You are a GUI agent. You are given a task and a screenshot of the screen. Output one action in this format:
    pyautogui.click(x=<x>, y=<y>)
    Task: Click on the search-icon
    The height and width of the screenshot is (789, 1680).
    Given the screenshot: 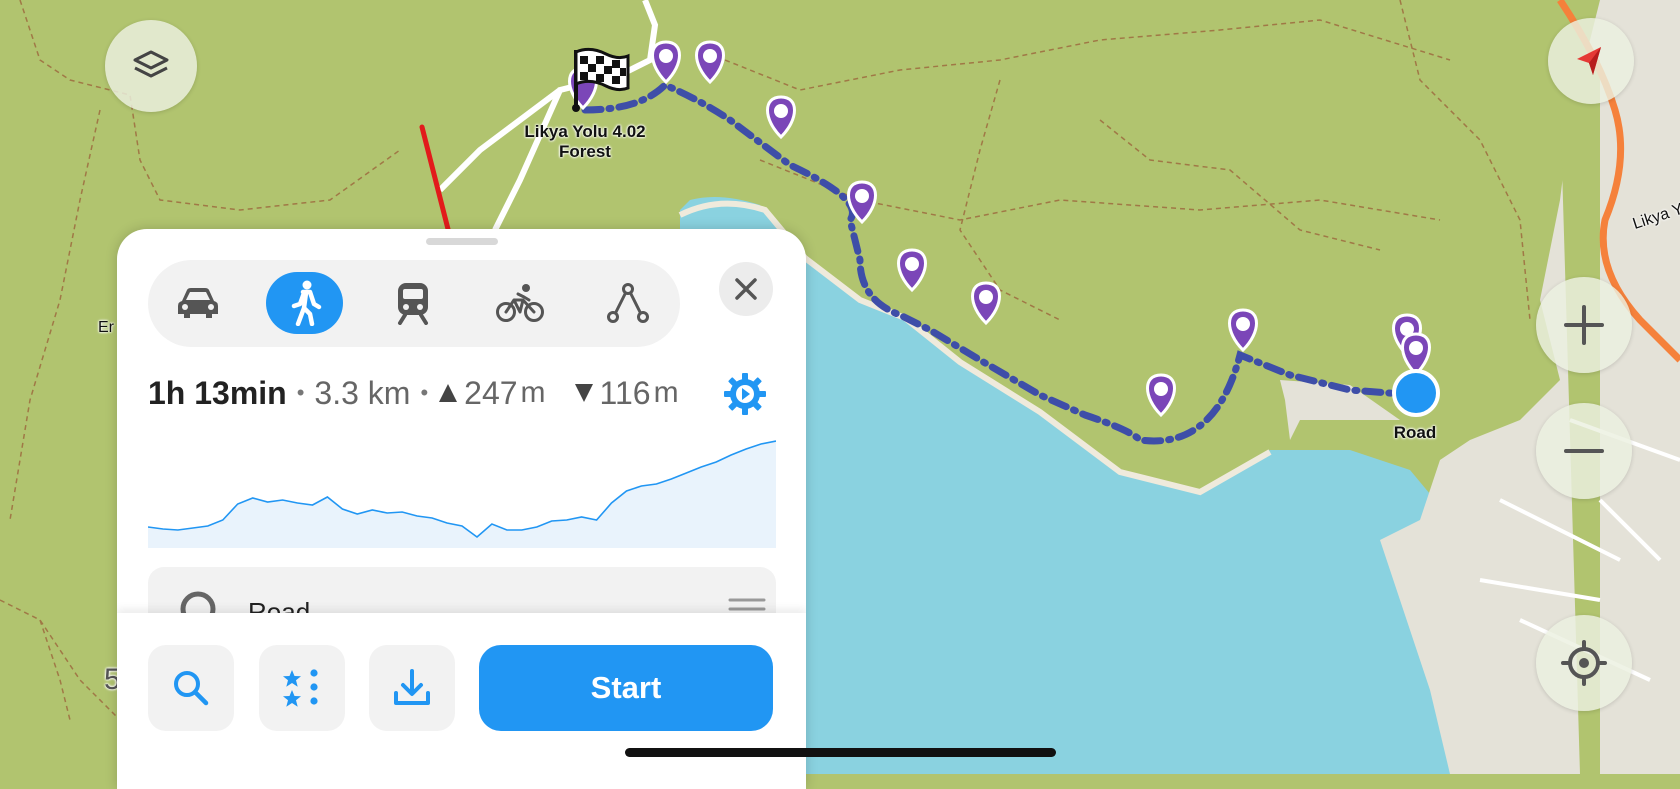 What is the action you would take?
    pyautogui.click(x=191, y=688)
    